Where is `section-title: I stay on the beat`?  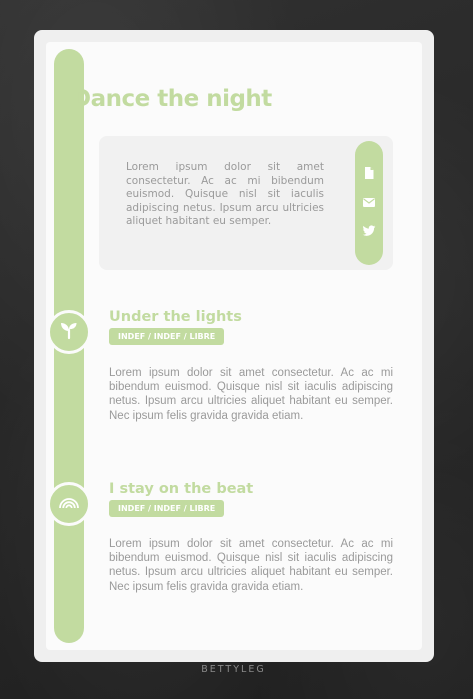
section-title: I stay on the beat is located at coordinates (181, 489).